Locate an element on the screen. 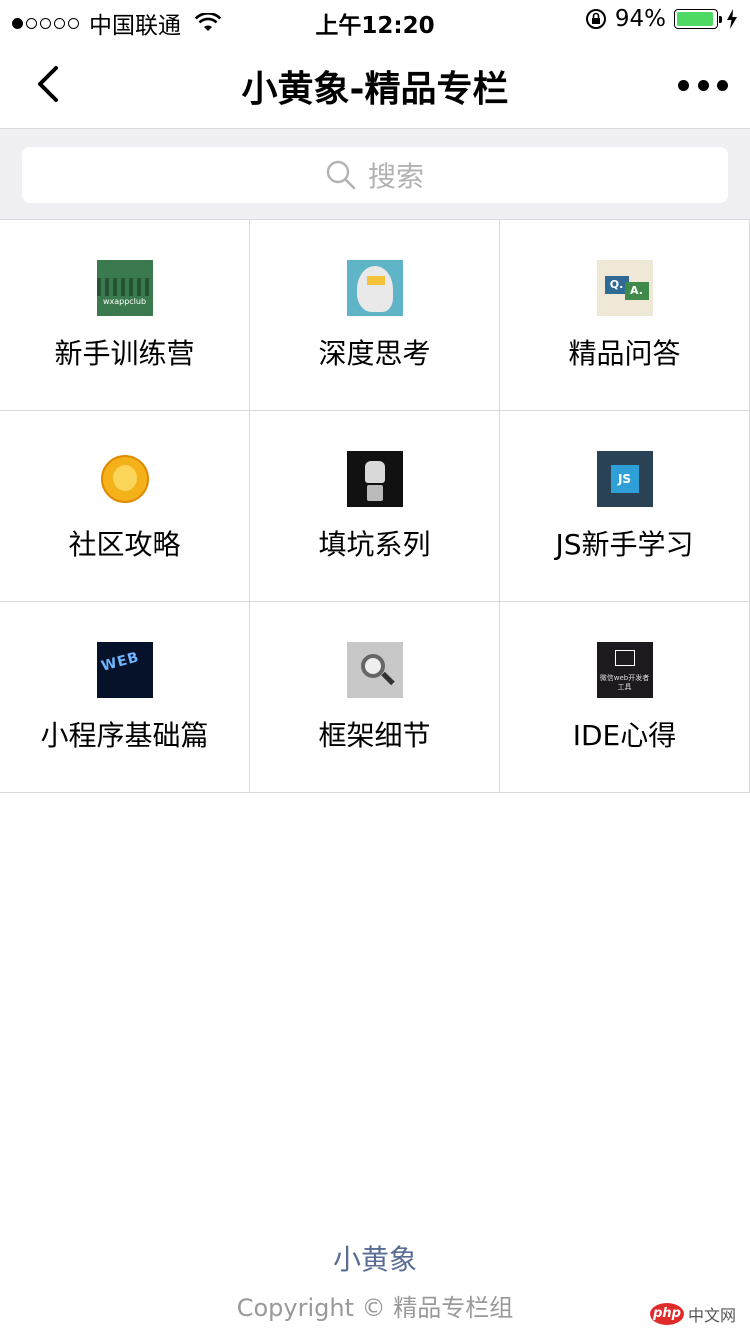  watermark-brand: php is located at coordinates (667, 1314).